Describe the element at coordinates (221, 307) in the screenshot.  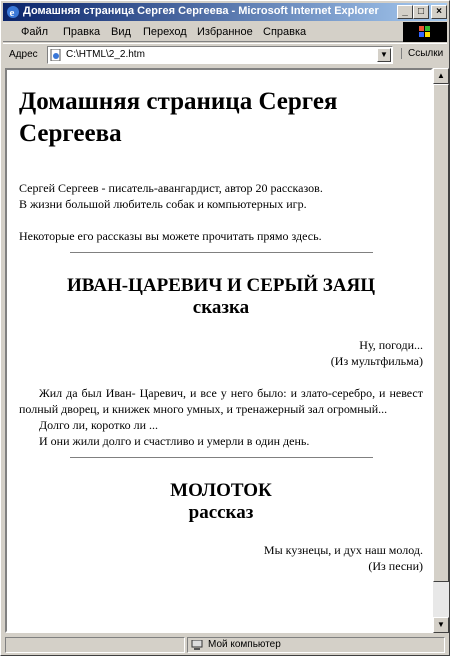
I see `story-1-genre: сказка` at that location.